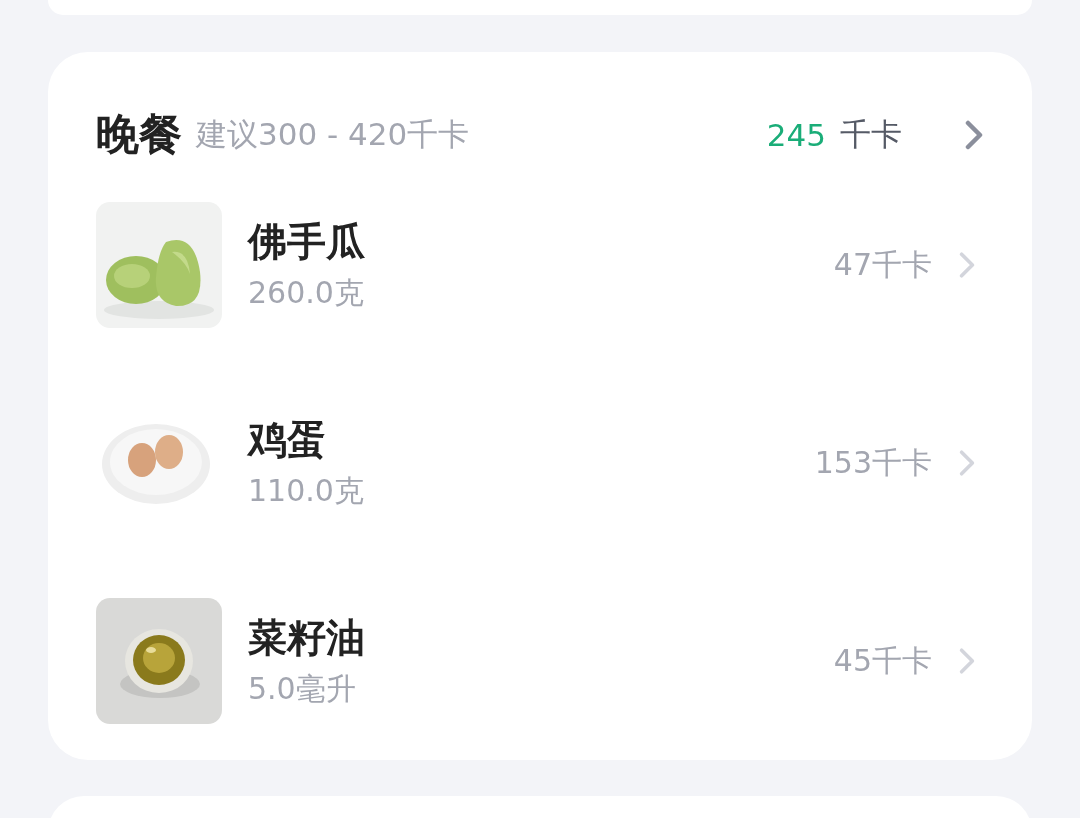 The height and width of the screenshot is (818, 1080). Describe the element at coordinates (873, 462) in the screenshot. I see `food-calories: 153千卡` at that location.